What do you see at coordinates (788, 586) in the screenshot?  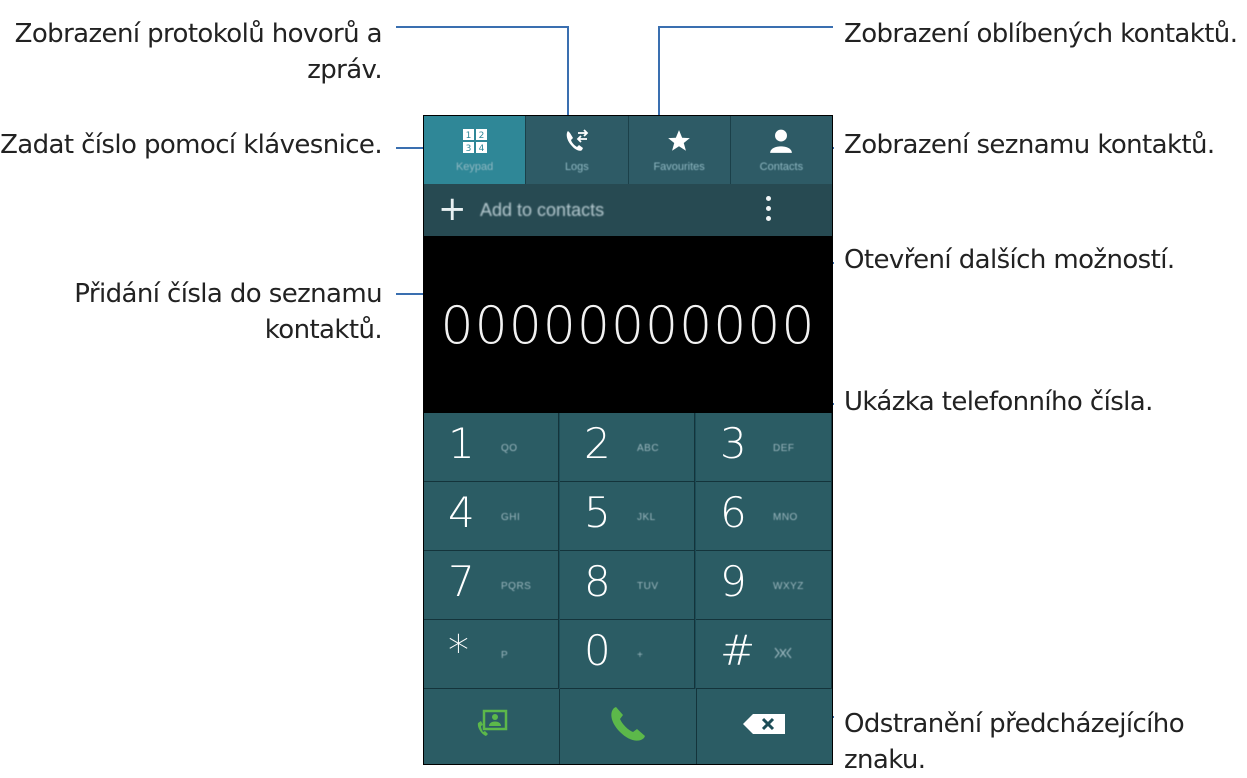 I see `key-9-letters: WXYZ` at bounding box center [788, 586].